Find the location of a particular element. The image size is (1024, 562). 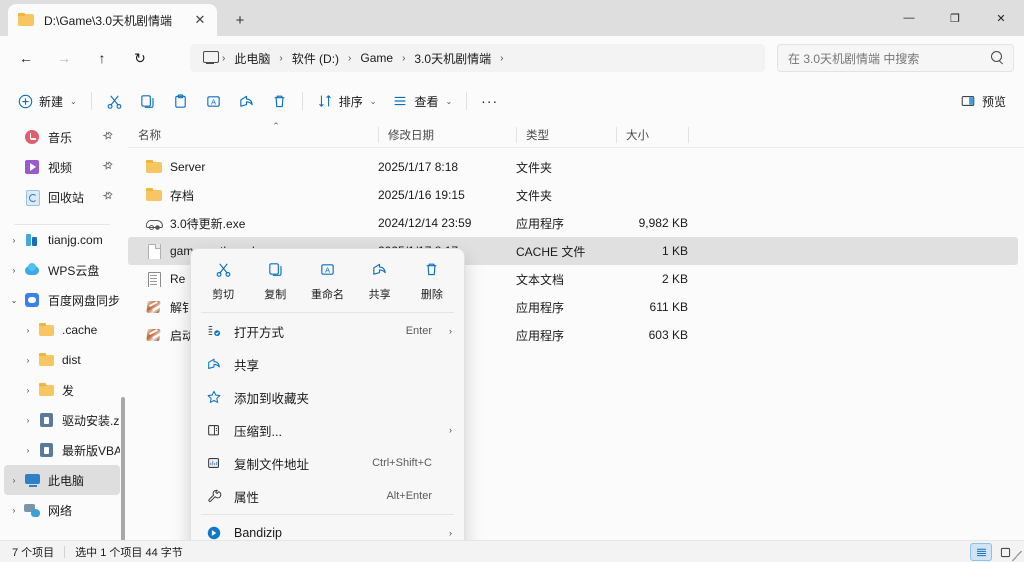

more-options-button: ··· is located at coordinates (489, 101).